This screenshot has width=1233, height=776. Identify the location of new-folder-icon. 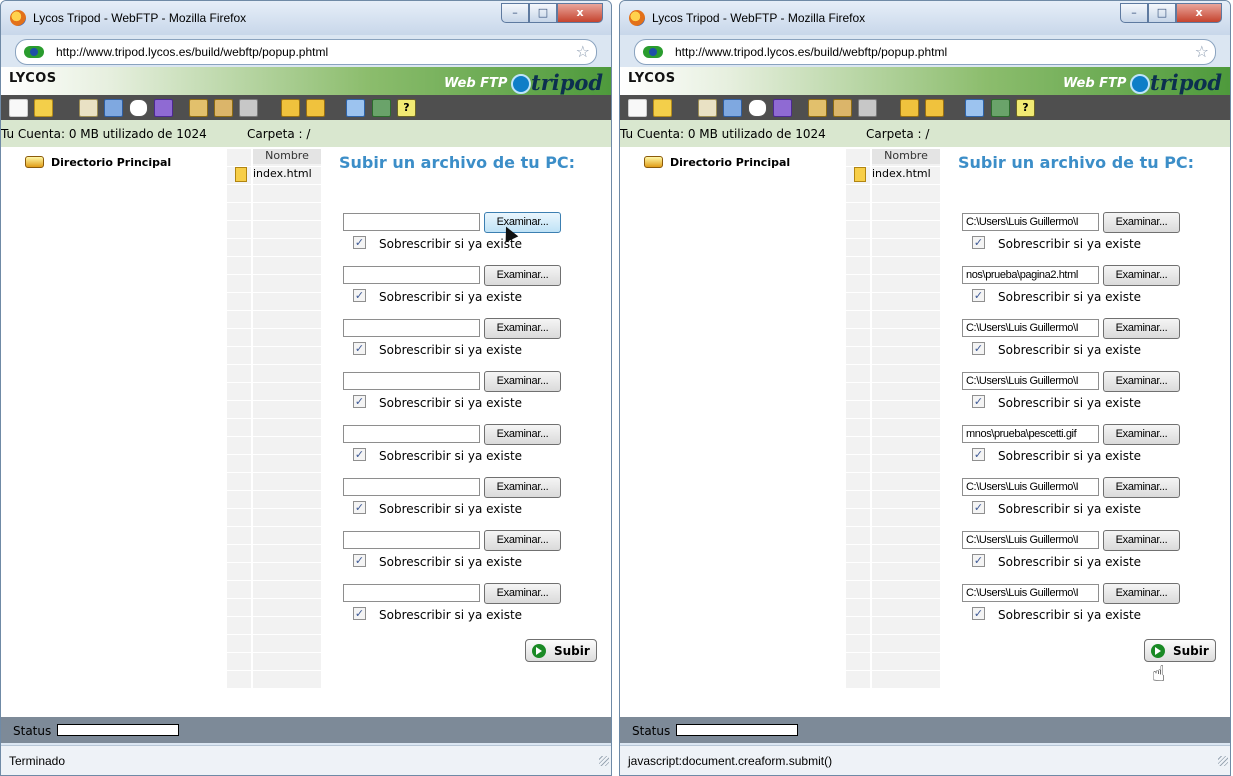
(662, 108).